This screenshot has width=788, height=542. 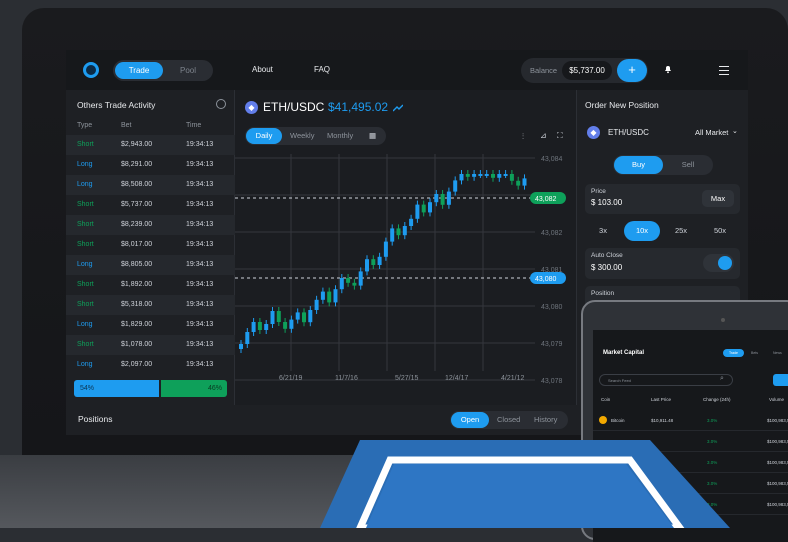 What do you see at coordinates (150, 285) in the screenshot?
I see `activity-row: Short $1,892.00 19:34:13` at bounding box center [150, 285].